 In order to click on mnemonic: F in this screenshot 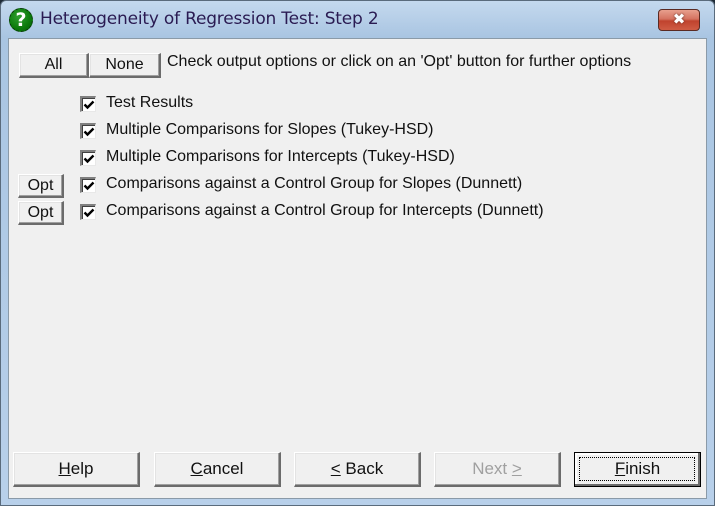, I will do `click(620, 468)`.